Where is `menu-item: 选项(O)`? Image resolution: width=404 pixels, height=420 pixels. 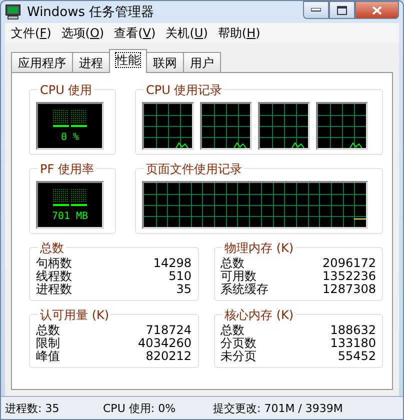
menu-item: 选项(O) is located at coordinates (83, 34).